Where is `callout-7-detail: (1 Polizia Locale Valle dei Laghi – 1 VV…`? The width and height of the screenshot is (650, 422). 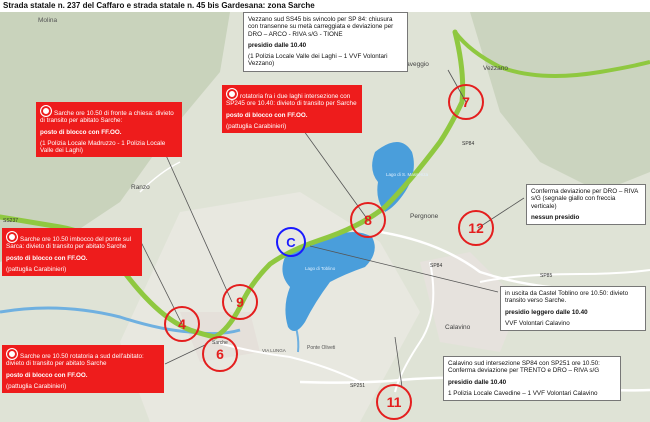
callout-7-detail: (1 Polizia Locale Valle dei Laghi – 1 VV… is located at coordinates (318, 60).